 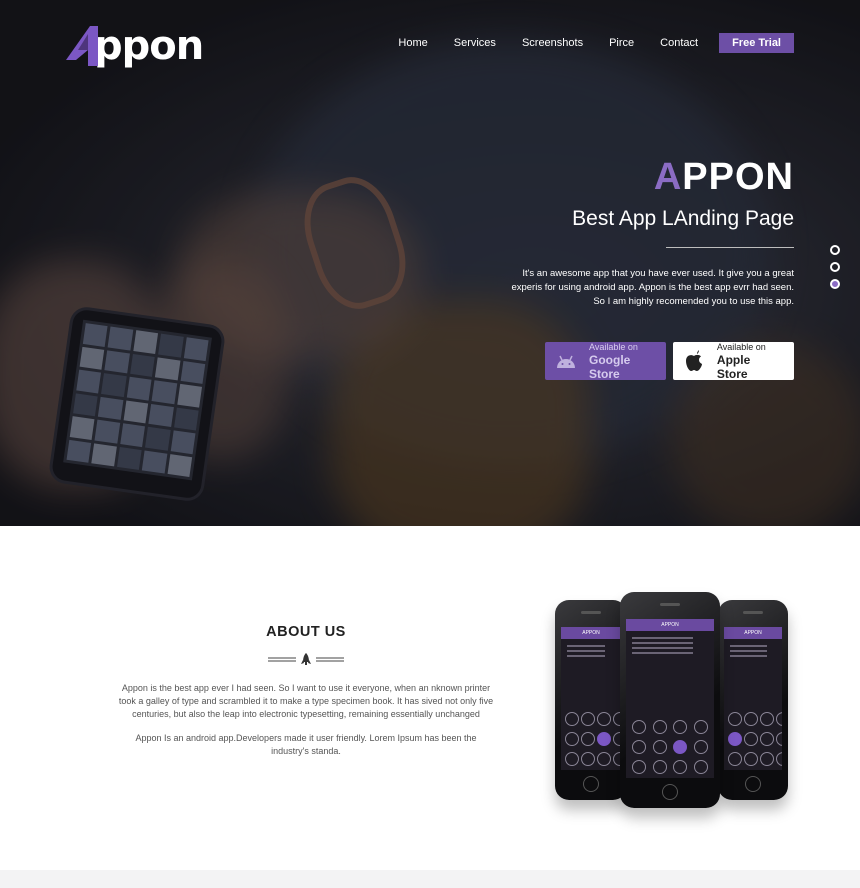 I want to click on nav-contact: Contact, so click(x=679, y=43).